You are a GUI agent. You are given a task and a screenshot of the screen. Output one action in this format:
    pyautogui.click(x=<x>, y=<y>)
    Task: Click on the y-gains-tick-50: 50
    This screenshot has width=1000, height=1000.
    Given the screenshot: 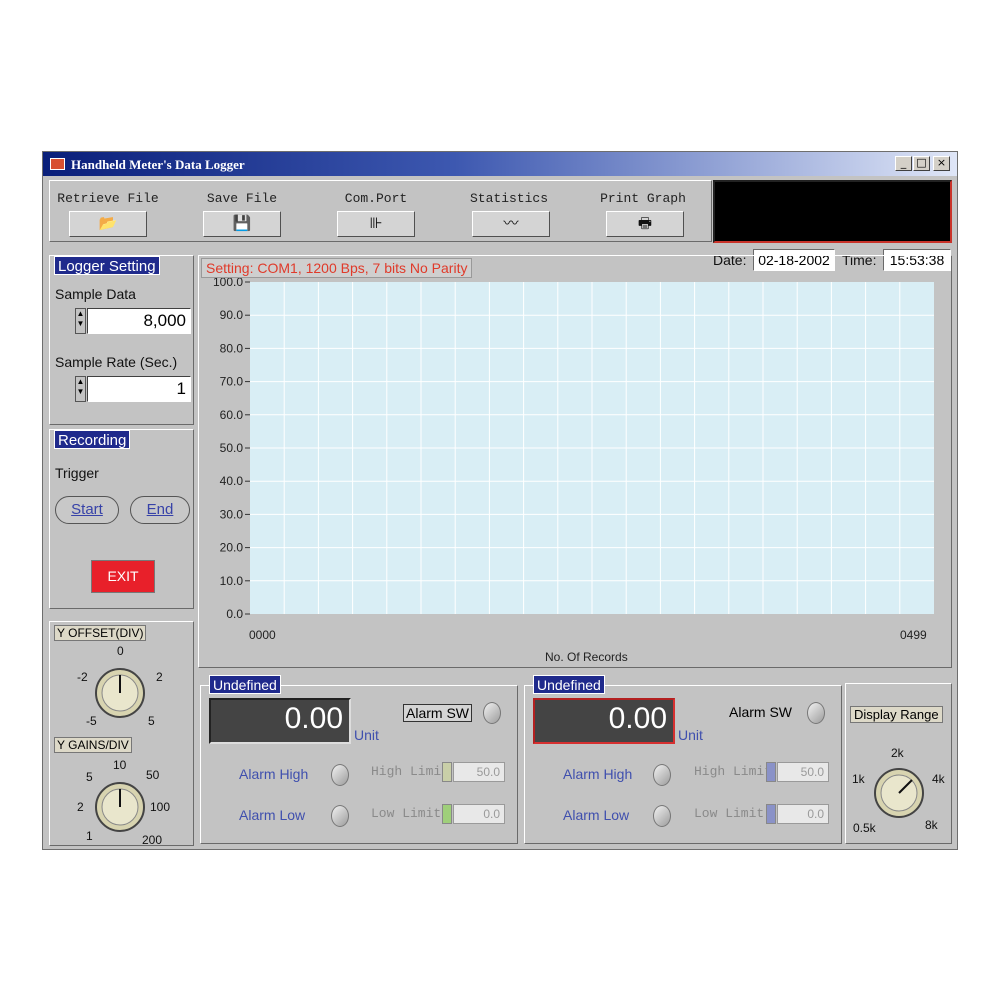 What is the action you would take?
    pyautogui.click(x=153, y=775)
    